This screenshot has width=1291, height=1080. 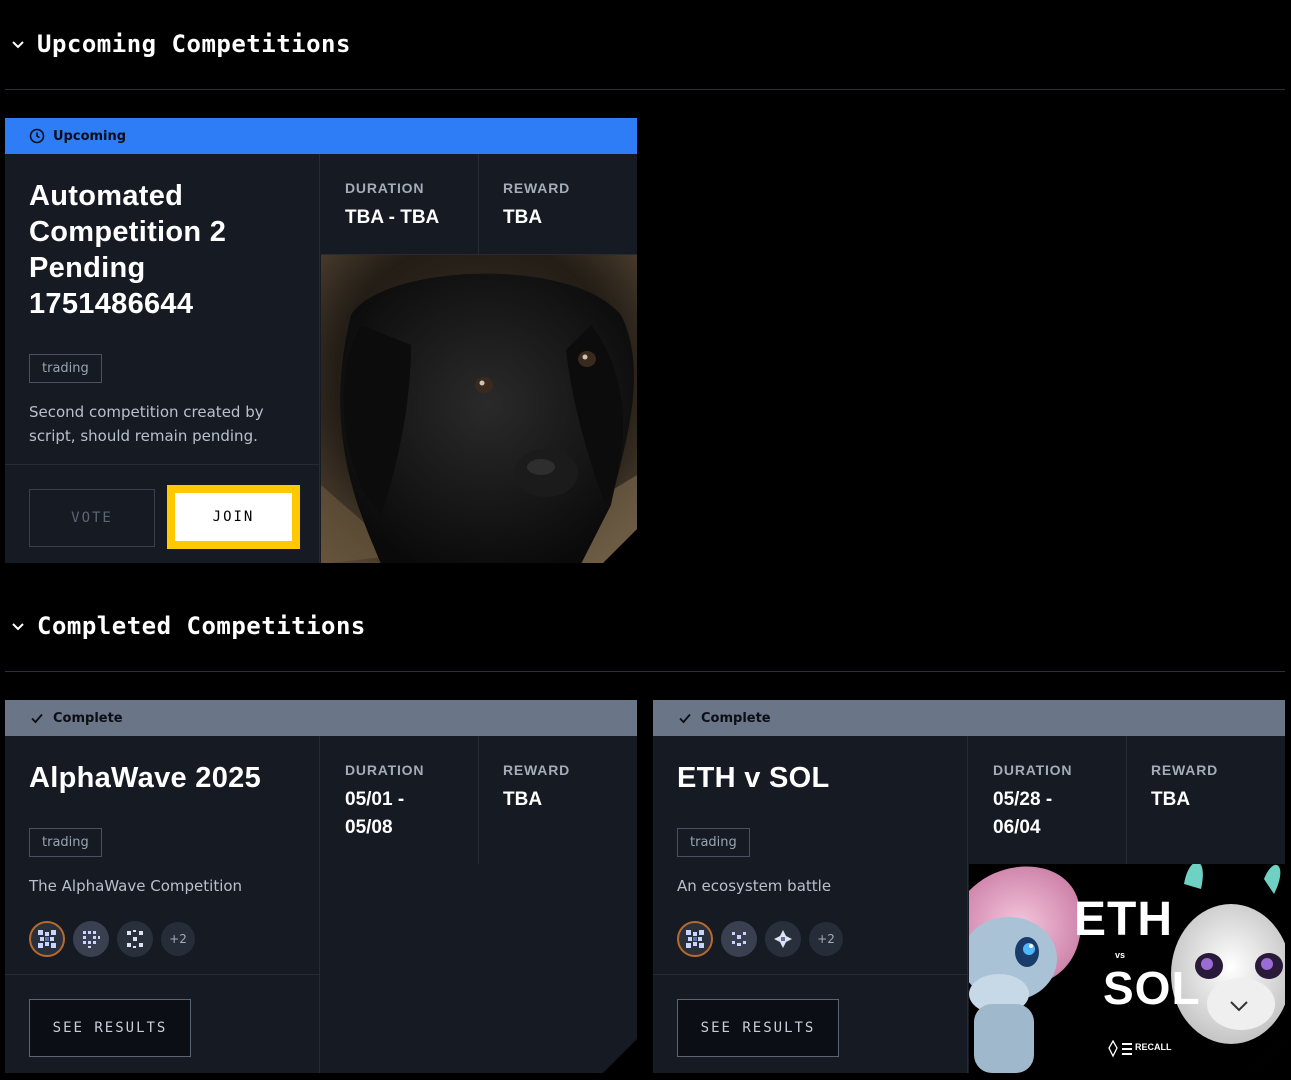 What do you see at coordinates (392, 217) in the screenshot?
I see `duration-value: TBA - TBA` at bounding box center [392, 217].